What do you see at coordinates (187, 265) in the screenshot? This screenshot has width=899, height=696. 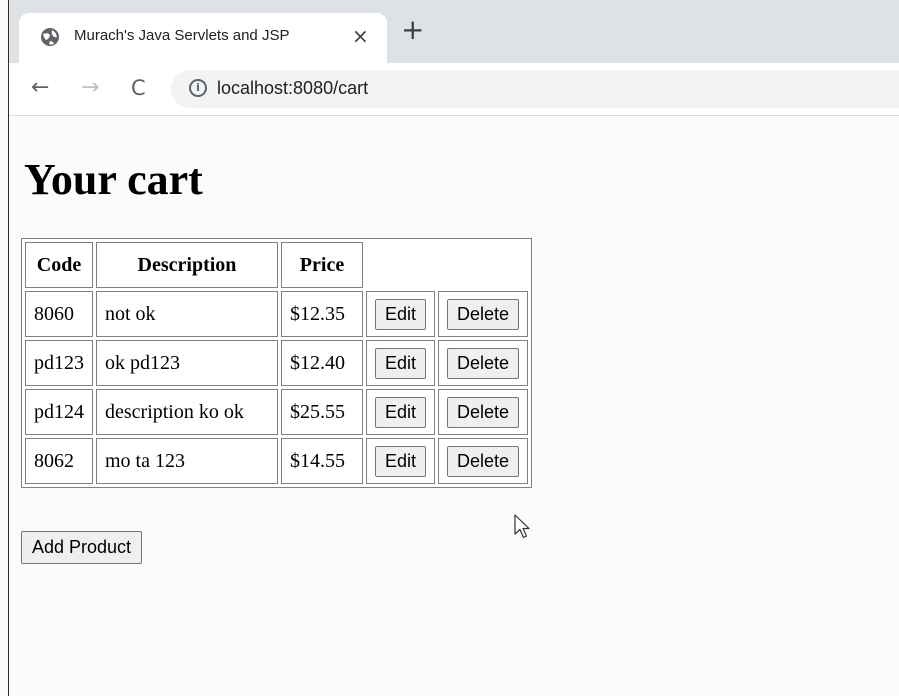 I see `column-header-description: Description` at bounding box center [187, 265].